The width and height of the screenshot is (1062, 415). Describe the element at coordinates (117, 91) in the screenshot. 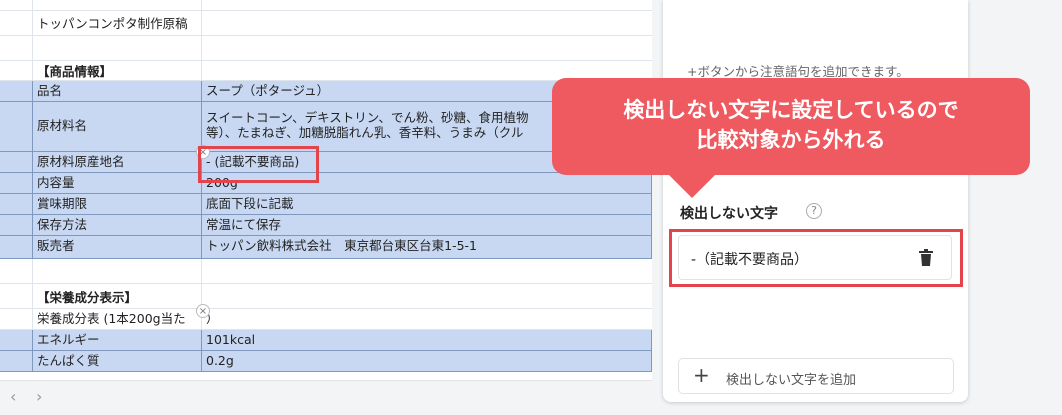

I see `row-label: 品名` at that location.